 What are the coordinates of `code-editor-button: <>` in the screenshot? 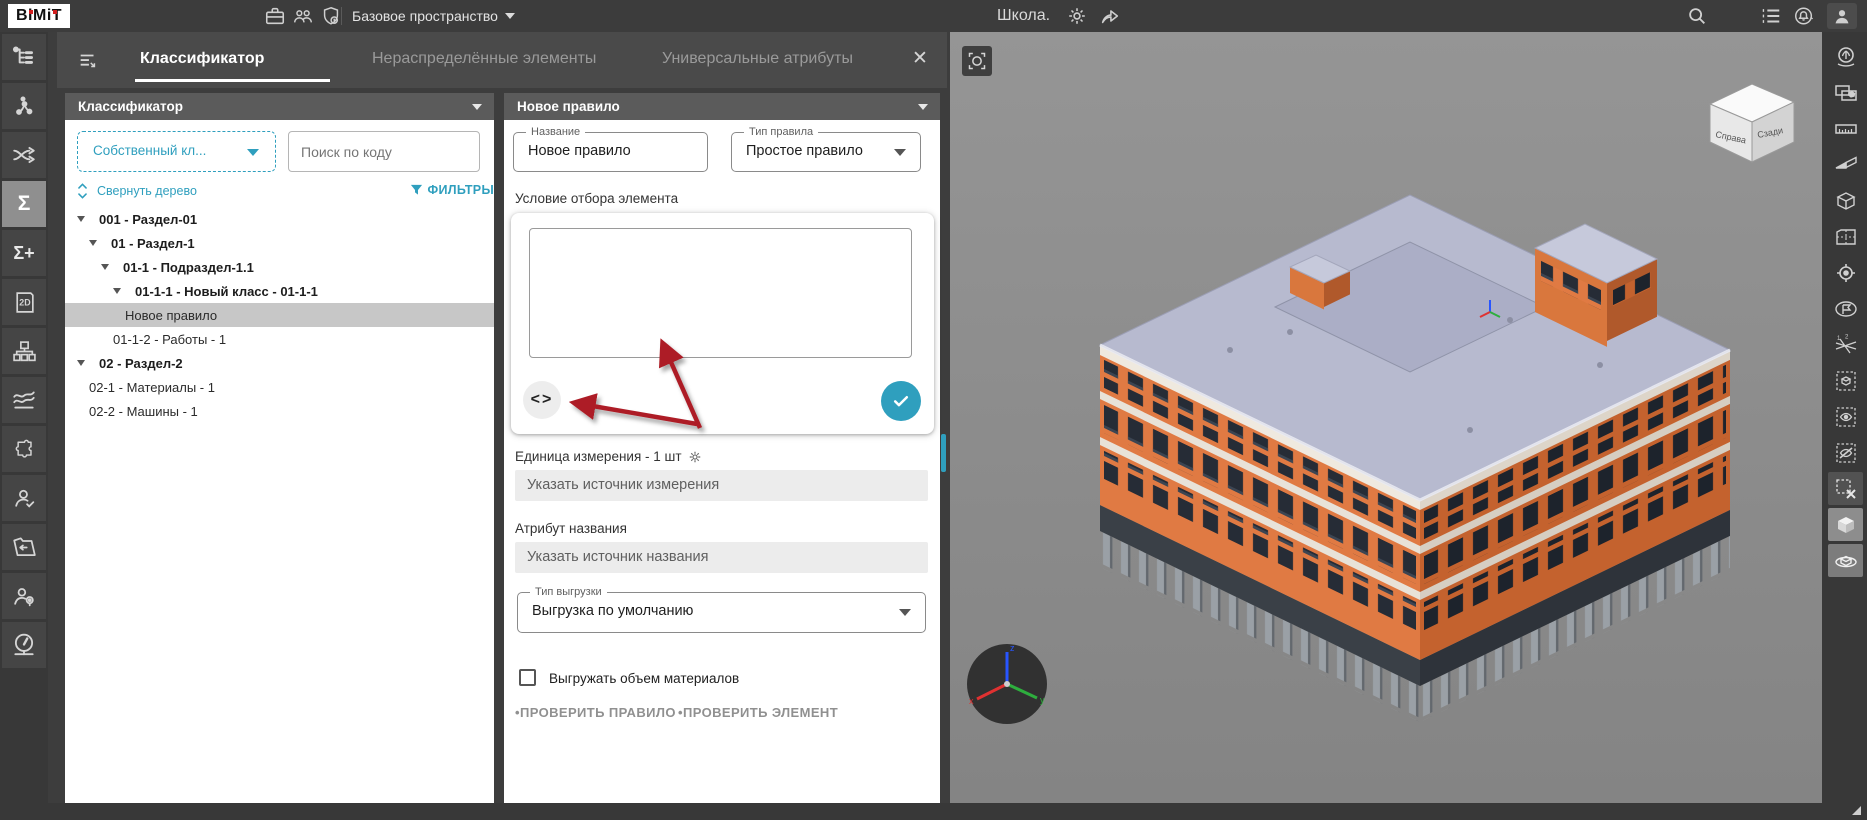 It's located at (542, 400).